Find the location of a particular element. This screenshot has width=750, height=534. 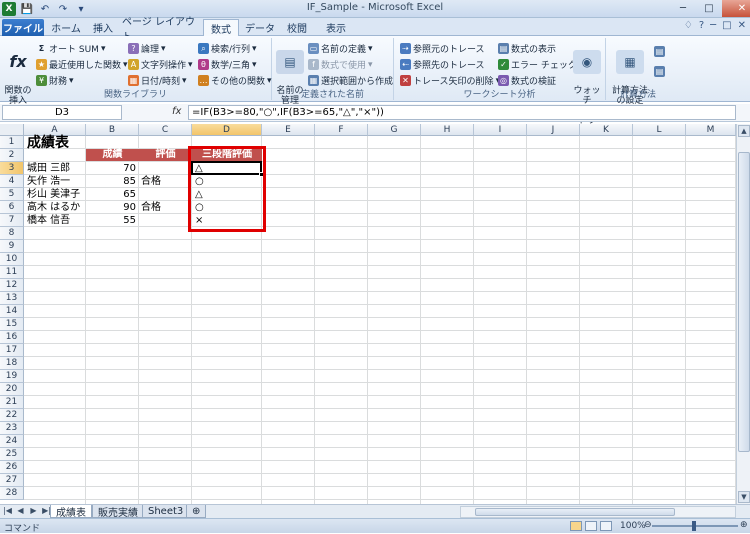

cell-B3-score: 70 is located at coordinates (112, 168).